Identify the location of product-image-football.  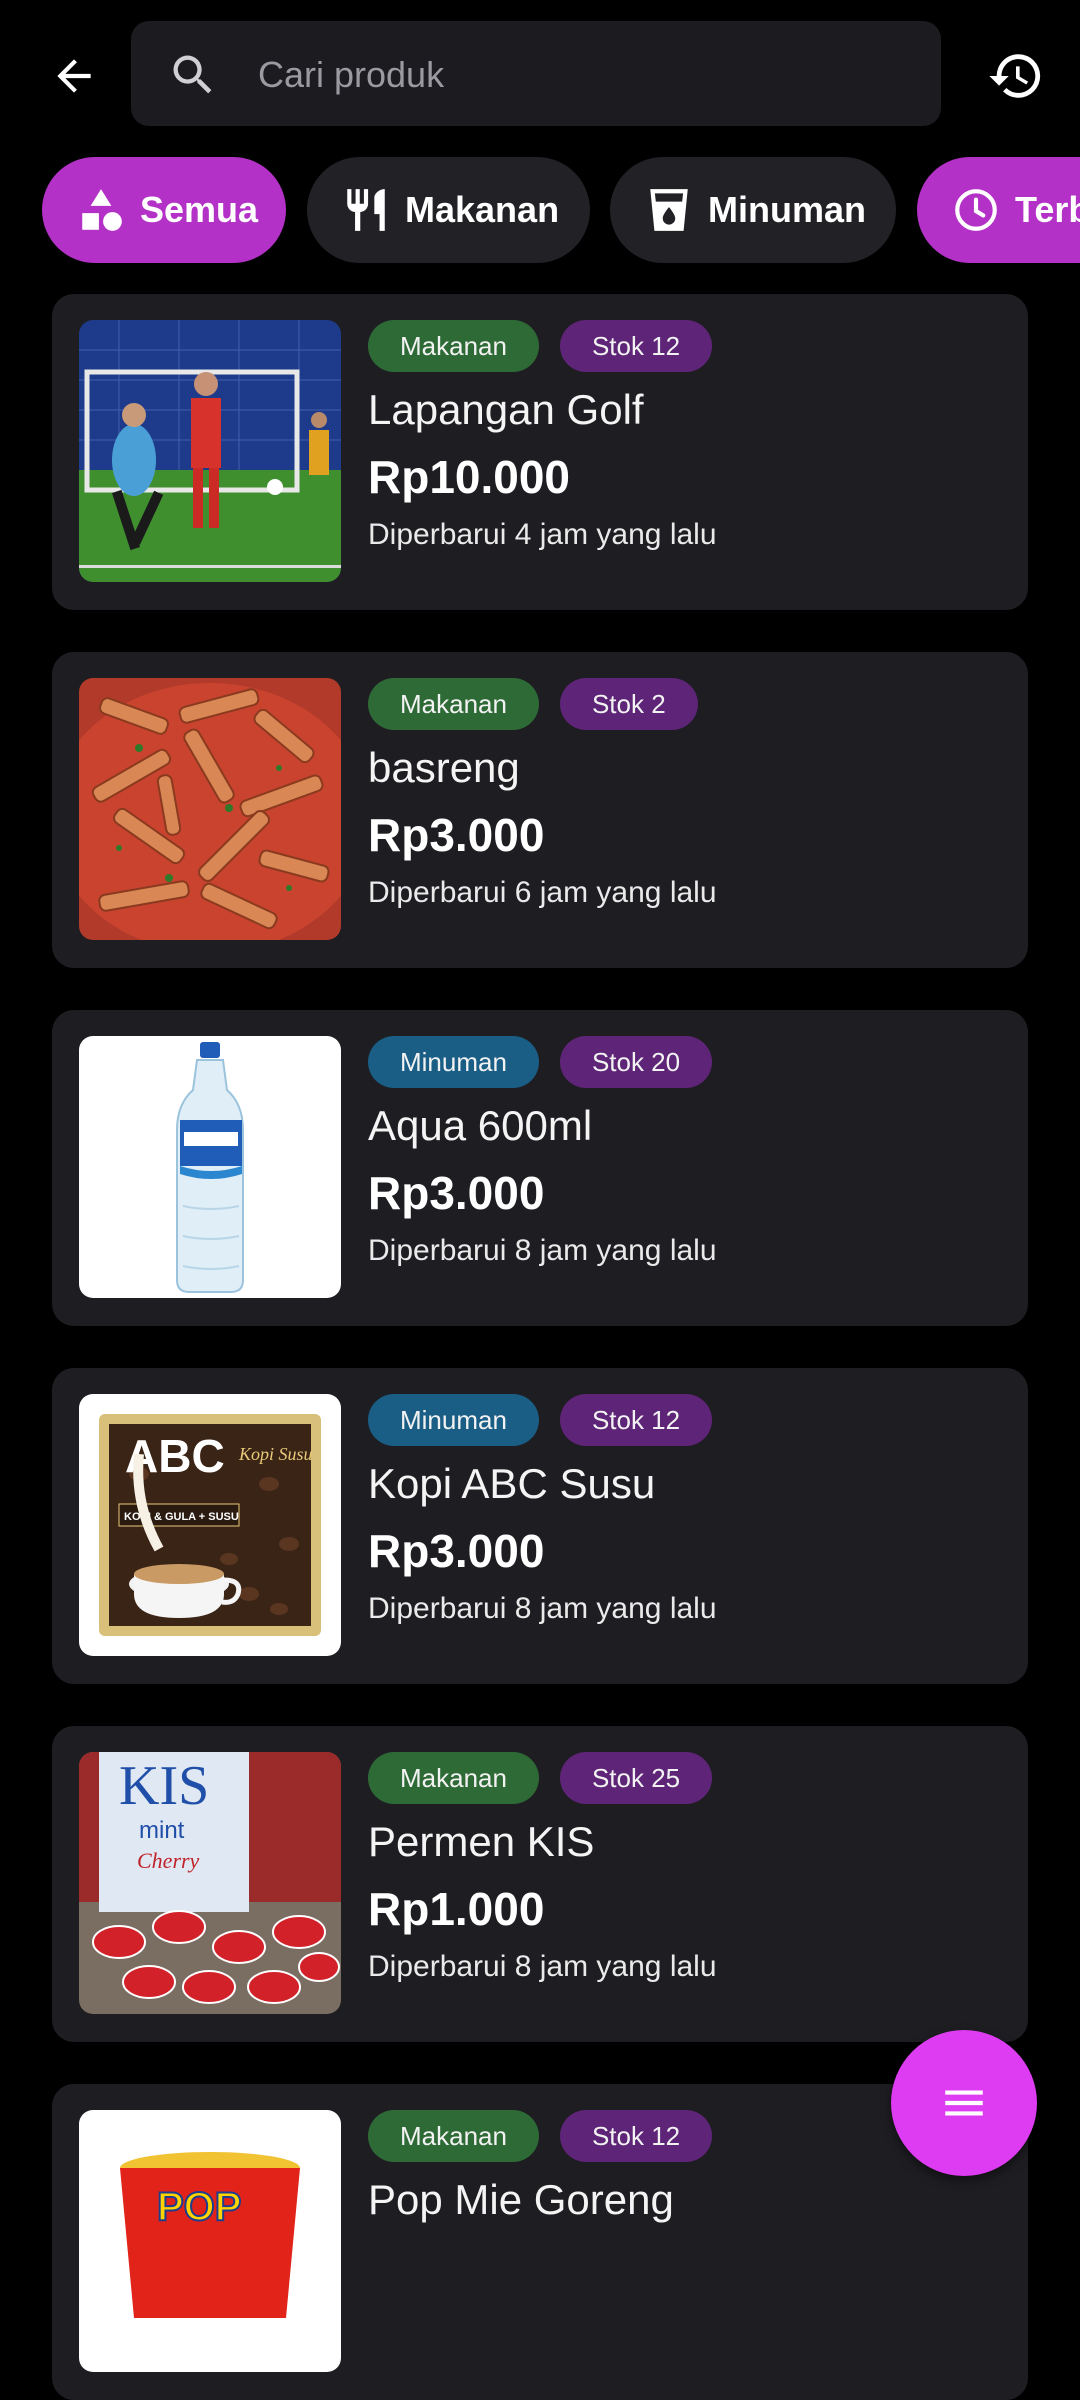
(210, 451).